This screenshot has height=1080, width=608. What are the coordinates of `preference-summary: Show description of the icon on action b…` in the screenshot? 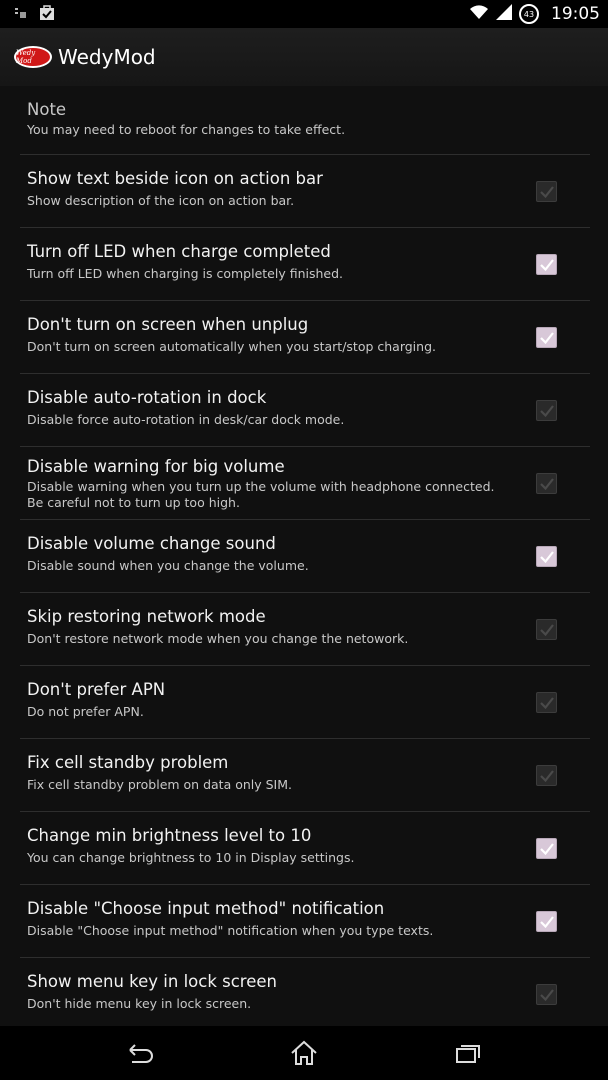 It's located at (161, 200).